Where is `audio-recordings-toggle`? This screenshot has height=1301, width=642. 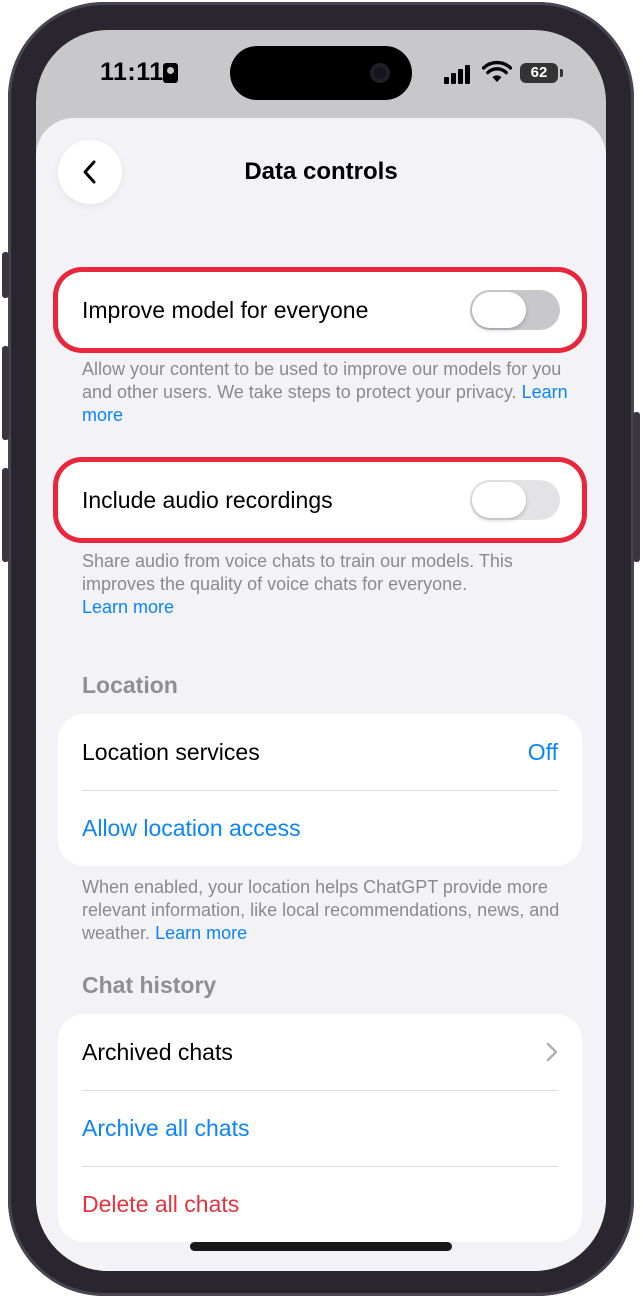 audio-recordings-toggle is located at coordinates (515, 500).